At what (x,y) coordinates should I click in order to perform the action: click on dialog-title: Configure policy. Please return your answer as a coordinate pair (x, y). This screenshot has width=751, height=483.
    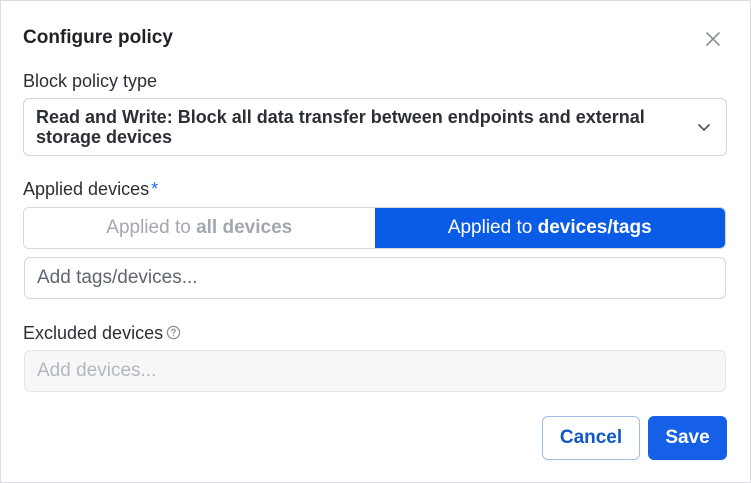
    Looking at the image, I should click on (98, 37).